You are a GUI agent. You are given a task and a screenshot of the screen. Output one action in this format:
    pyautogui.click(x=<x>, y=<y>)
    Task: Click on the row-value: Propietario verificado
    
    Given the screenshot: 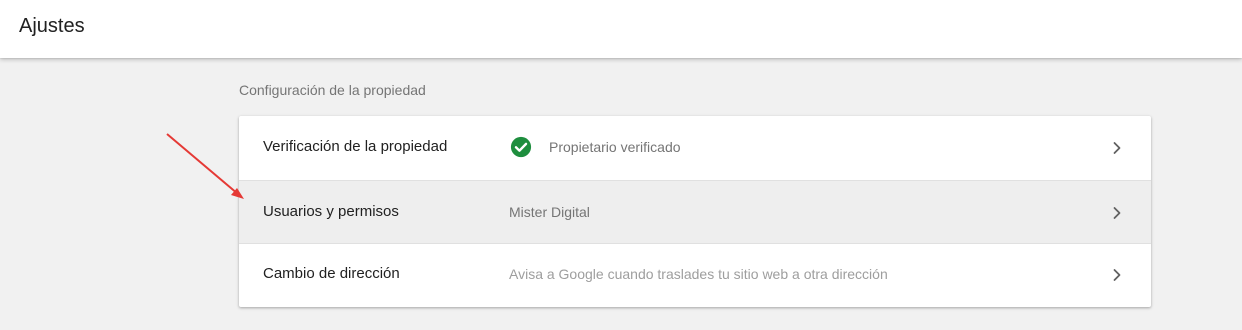 What is the action you would take?
    pyautogui.click(x=615, y=147)
    